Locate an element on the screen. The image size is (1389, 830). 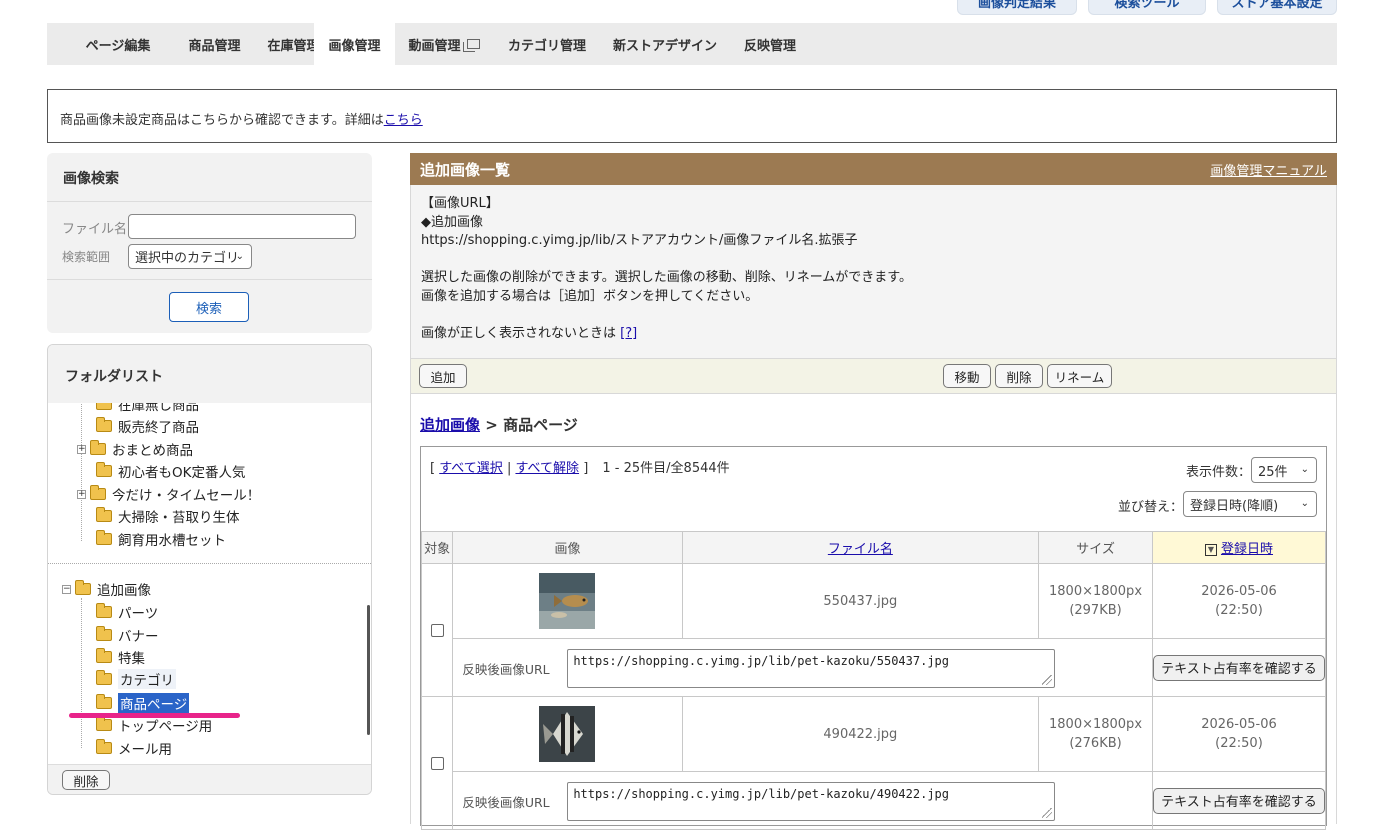
divider is located at coordinates (209, 201).